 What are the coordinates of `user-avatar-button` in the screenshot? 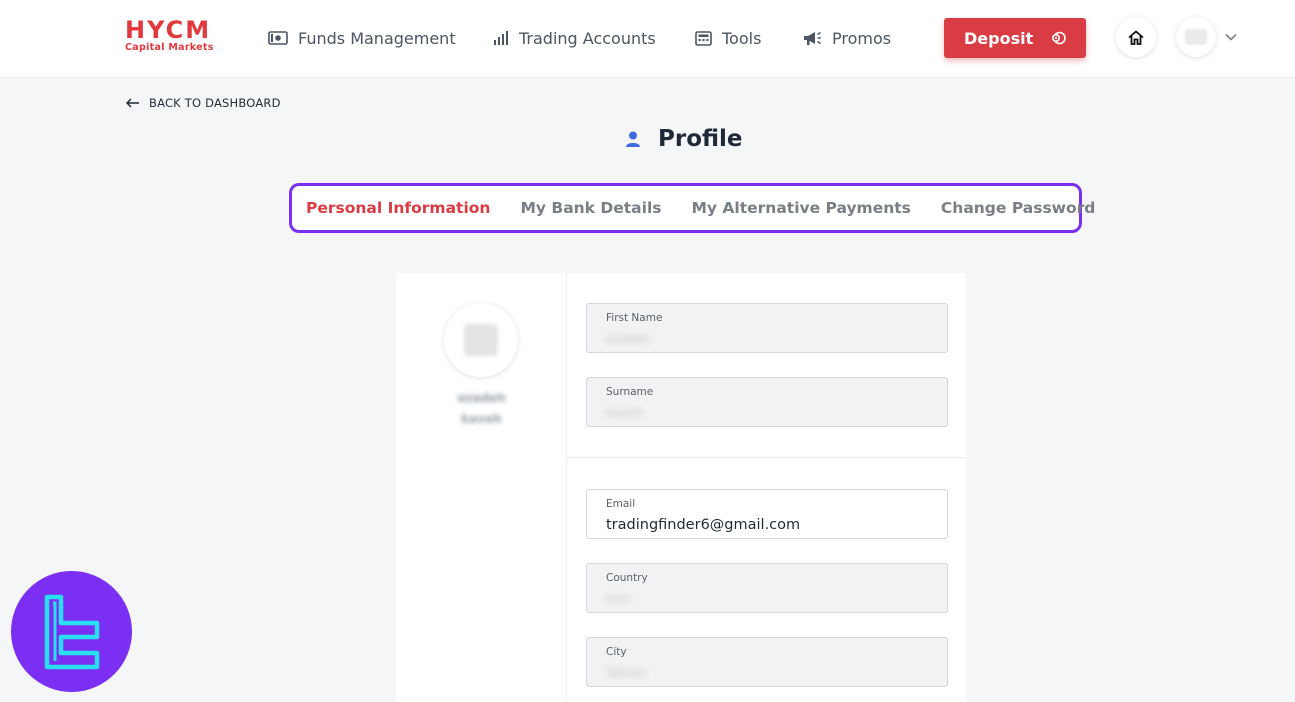 It's located at (1196, 37).